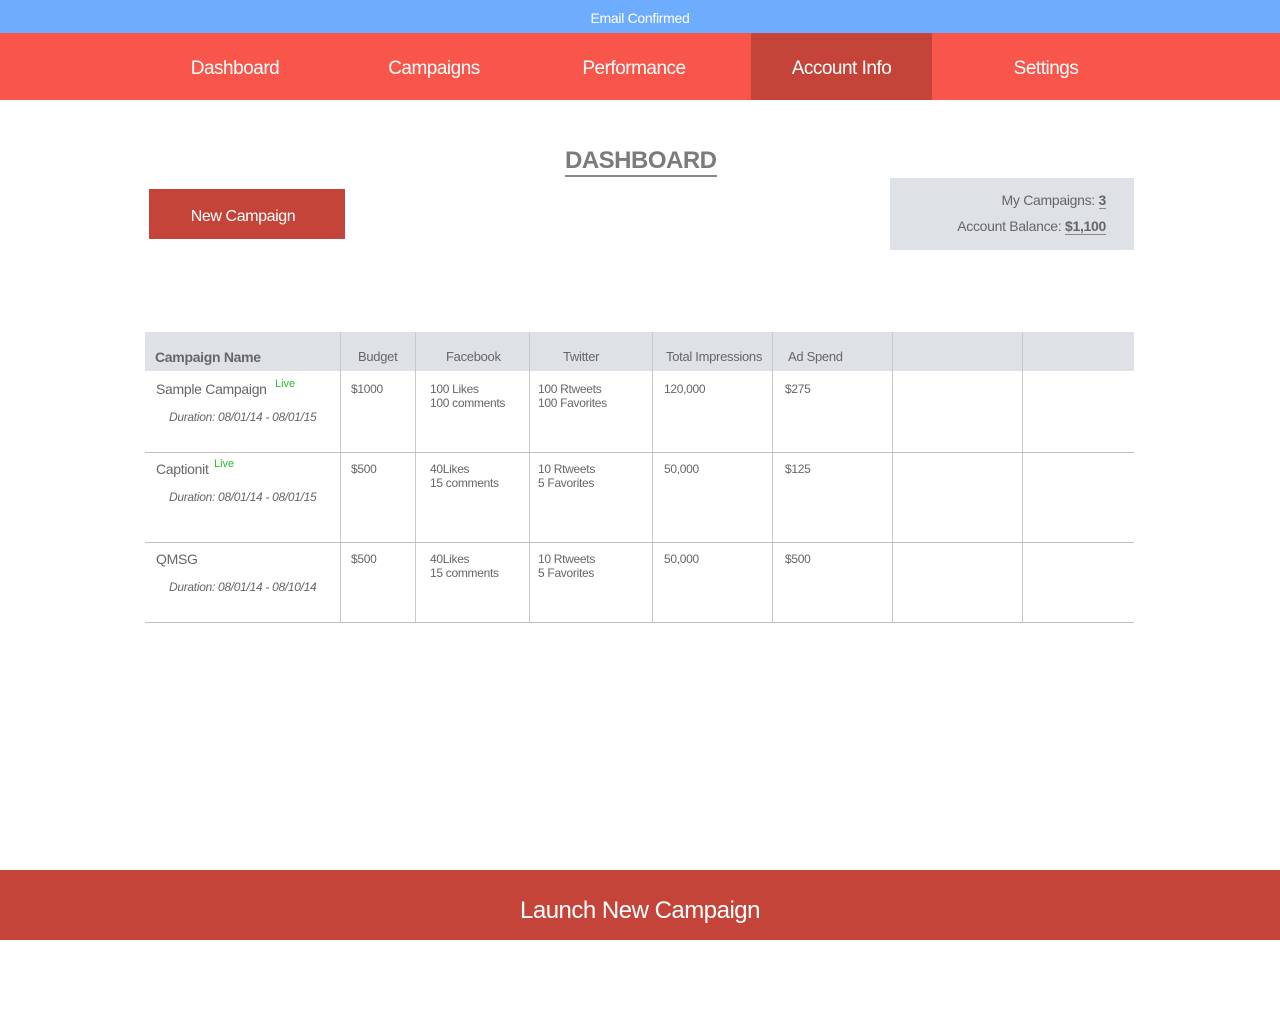  Describe the element at coordinates (434, 66) in the screenshot. I see `nav-item-campaigns: Campaigns` at that location.